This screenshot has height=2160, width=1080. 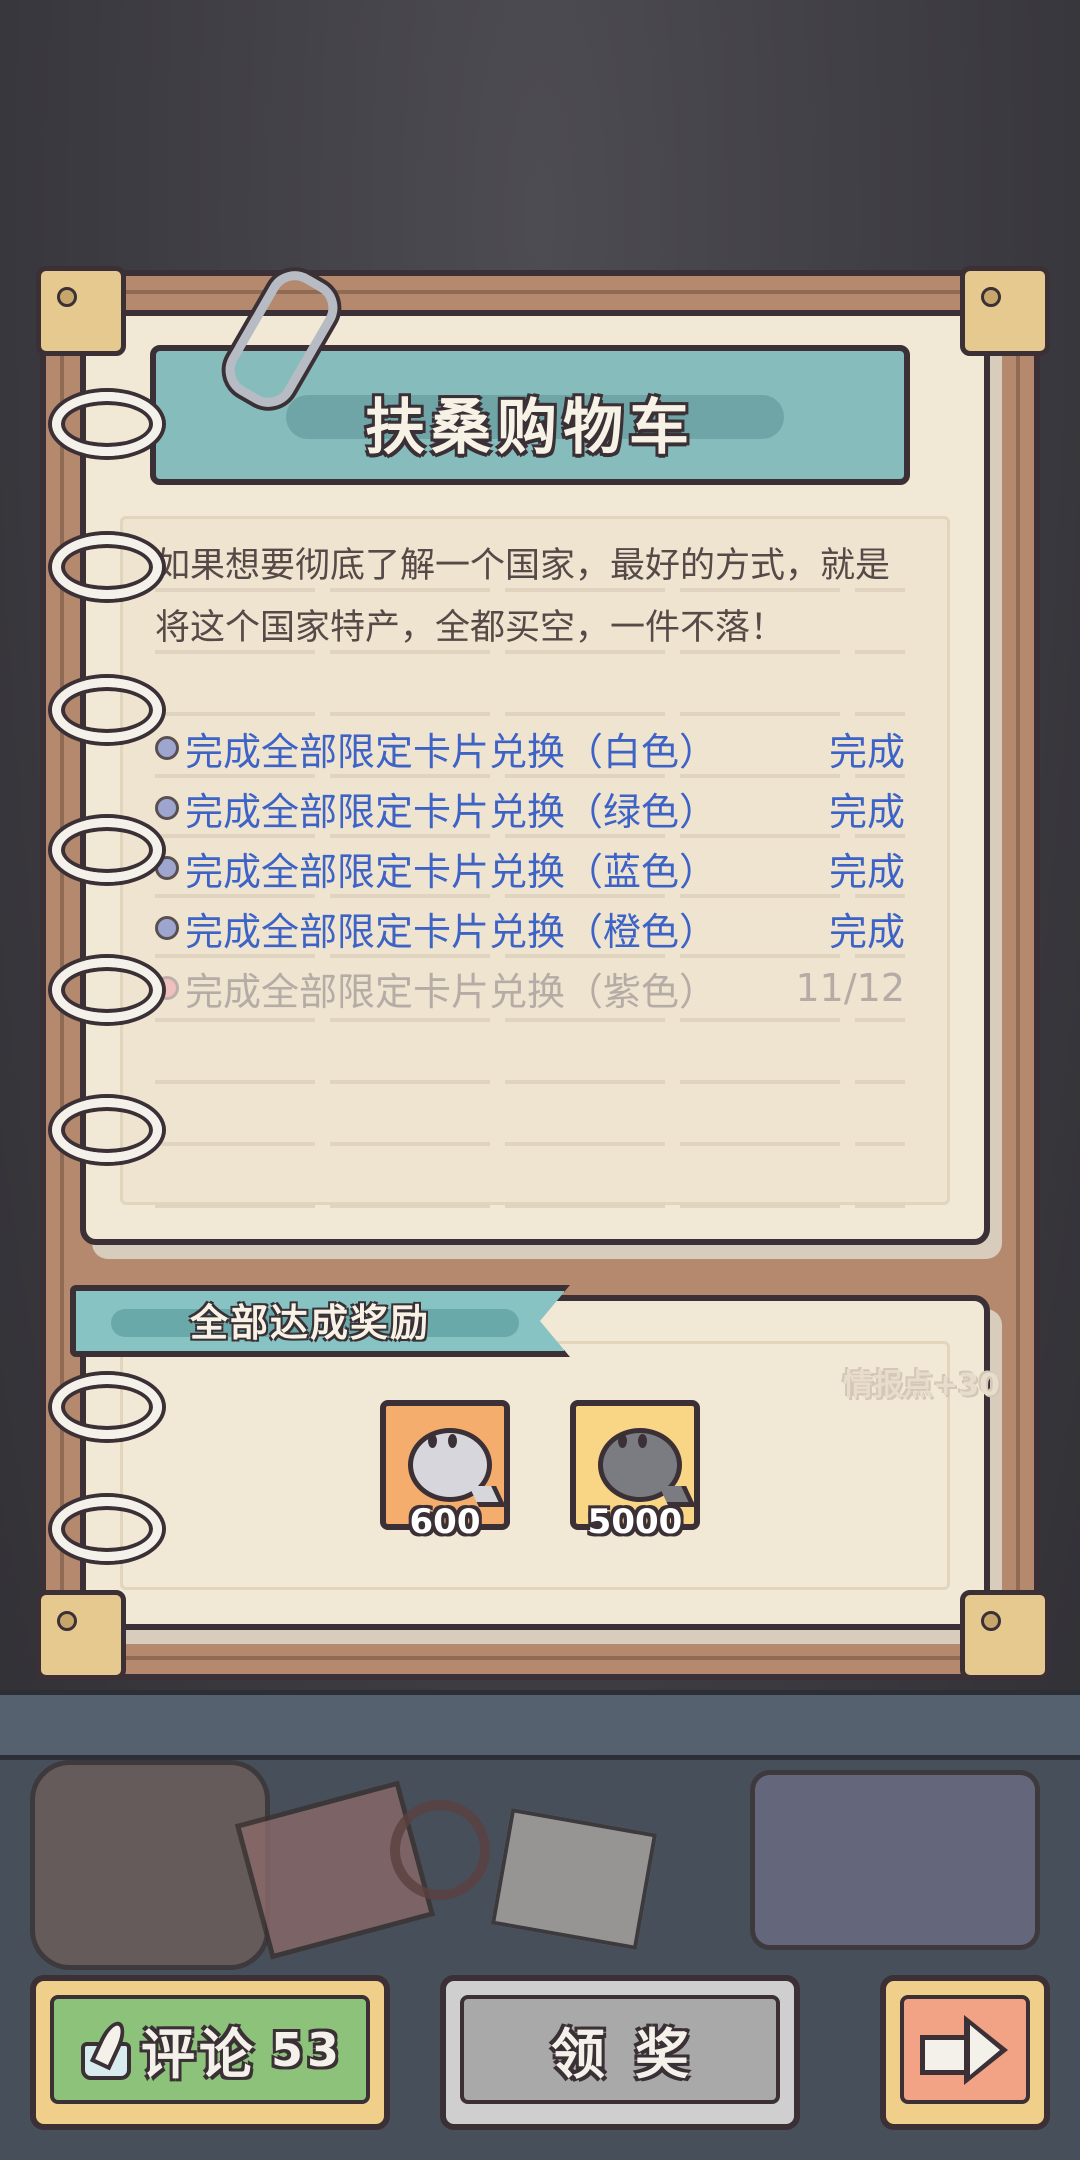 I want to click on task-item: 完成全部限定卡片兑换（白色） 完成, so click(x=530, y=748).